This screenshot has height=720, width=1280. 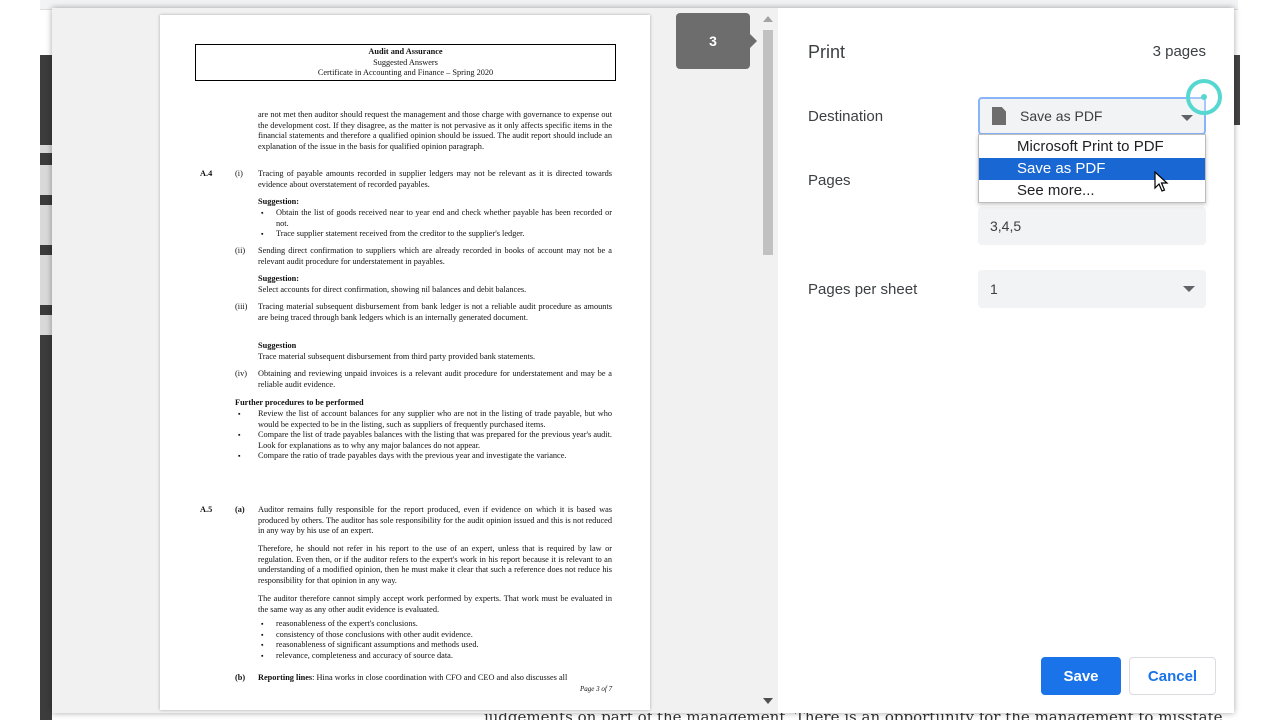 I want to click on item-number: (i), so click(x=239, y=173).